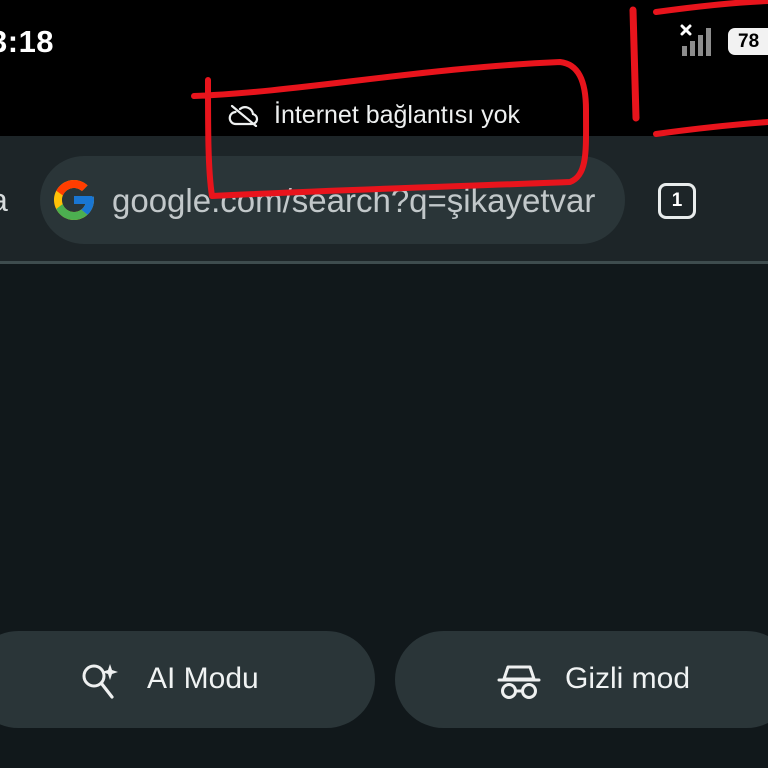 The image size is (768, 768). Describe the element at coordinates (74, 200) in the screenshot. I see `google-logo-icon` at that location.